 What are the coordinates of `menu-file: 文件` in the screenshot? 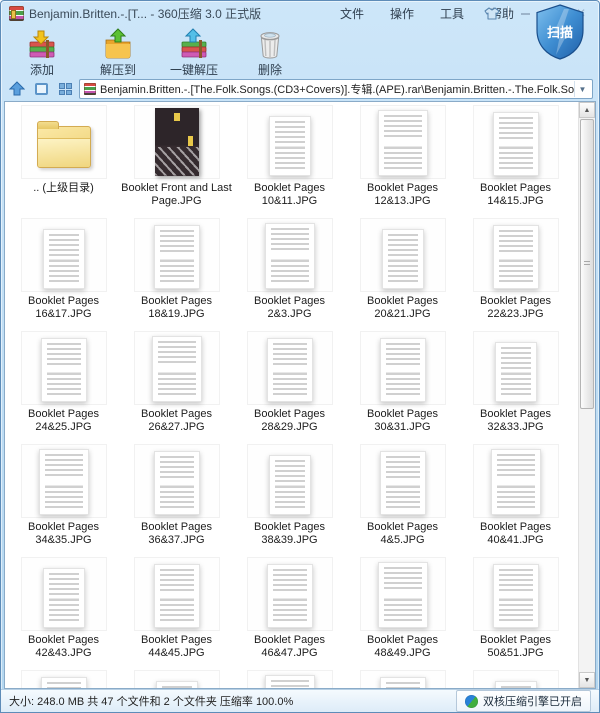 It's located at (352, 13).